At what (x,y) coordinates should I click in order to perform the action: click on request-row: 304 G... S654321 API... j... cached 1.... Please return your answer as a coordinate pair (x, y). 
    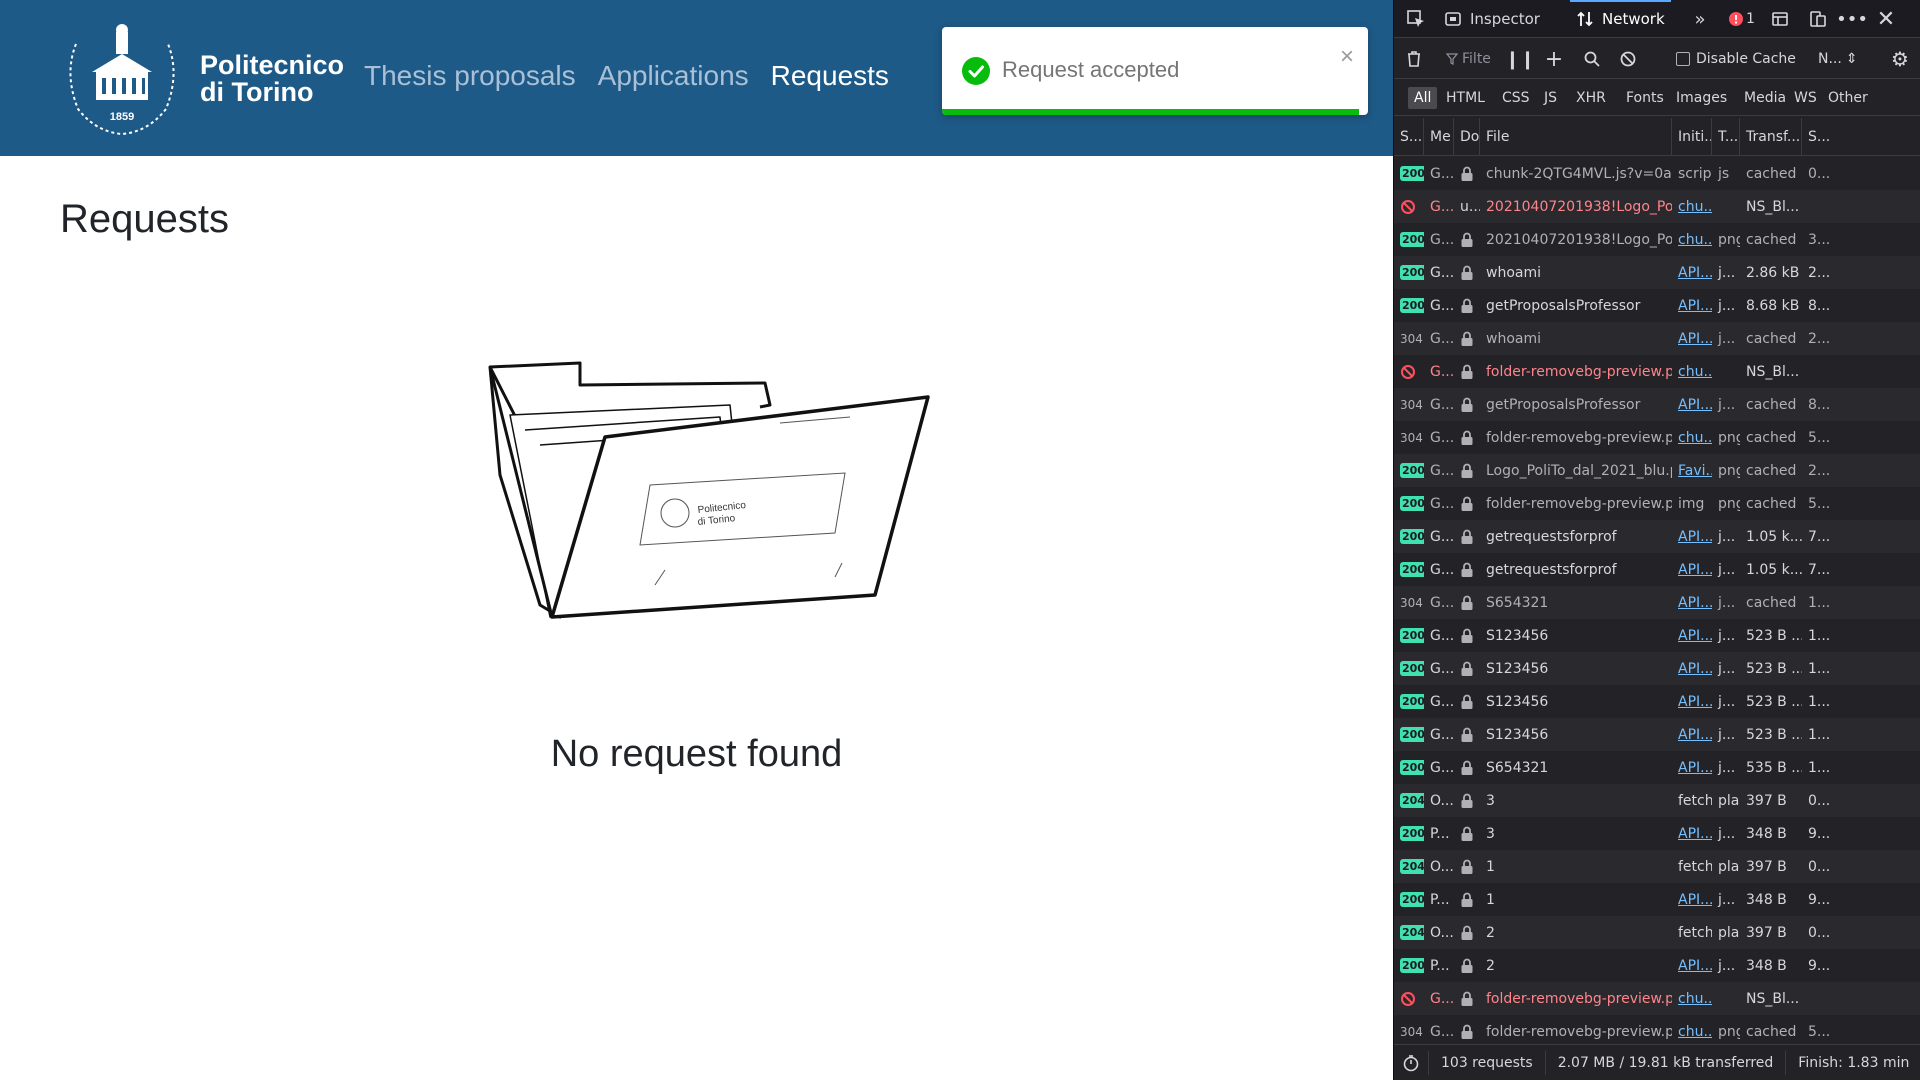
    Looking at the image, I should click on (1657, 602).